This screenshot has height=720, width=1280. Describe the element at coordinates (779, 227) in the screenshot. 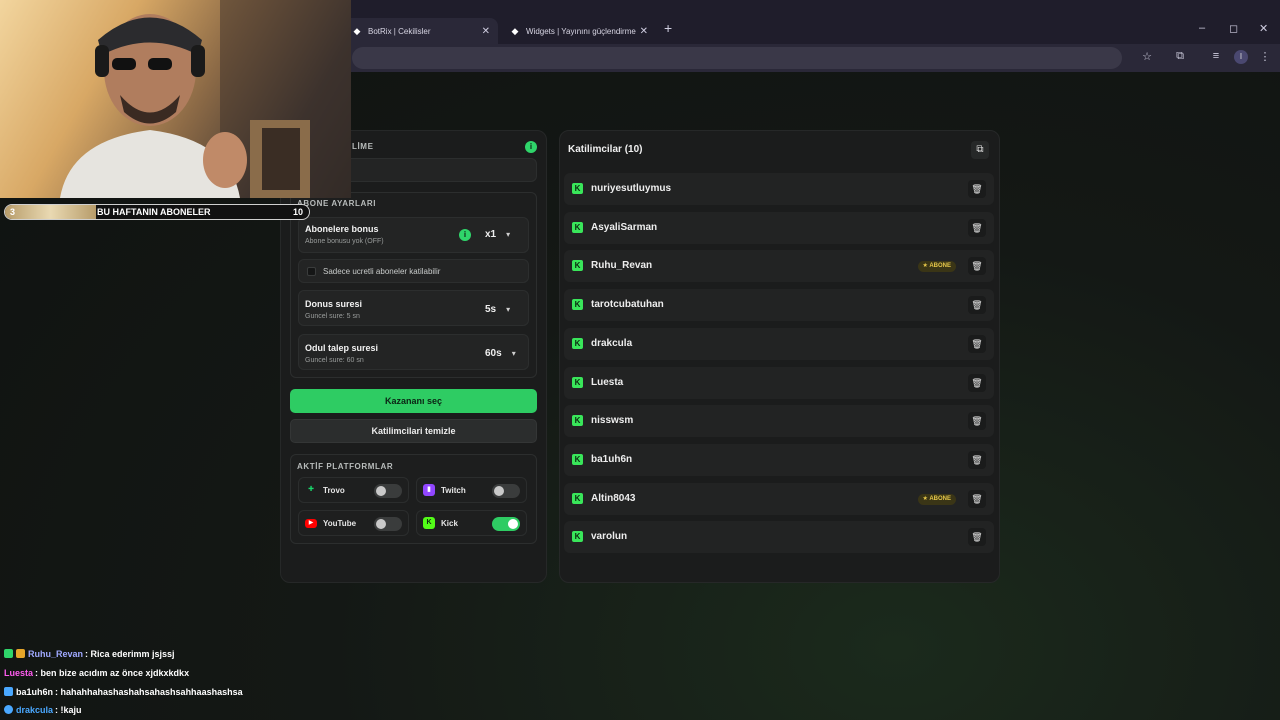

I see `participant-row: K AsyaliSarman 🗑` at that location.